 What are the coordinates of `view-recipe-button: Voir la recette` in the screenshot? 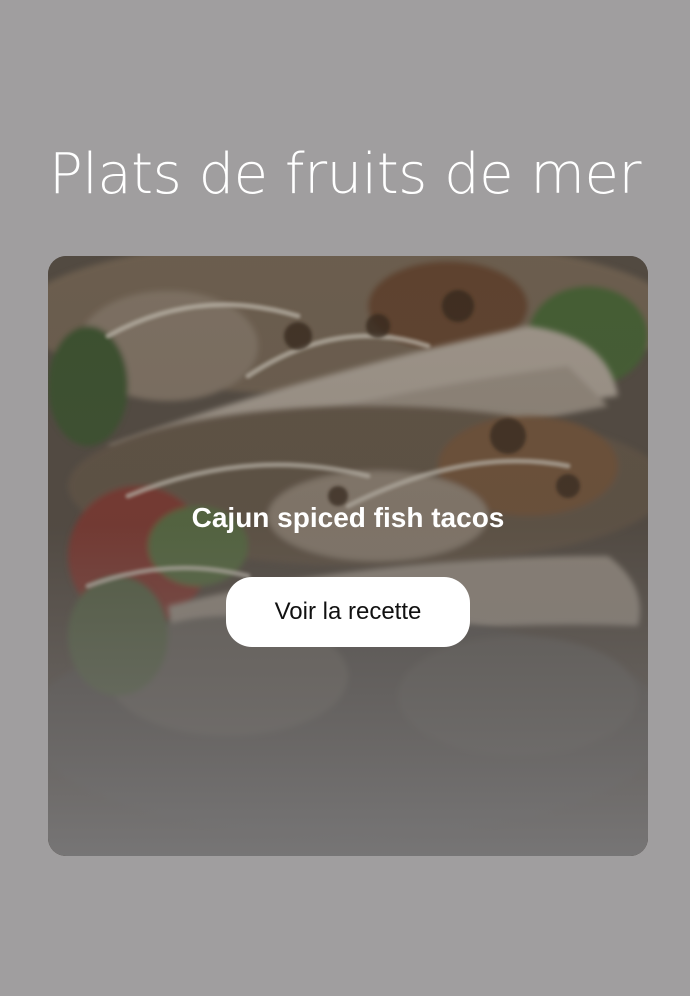 It's located at (348, 612).